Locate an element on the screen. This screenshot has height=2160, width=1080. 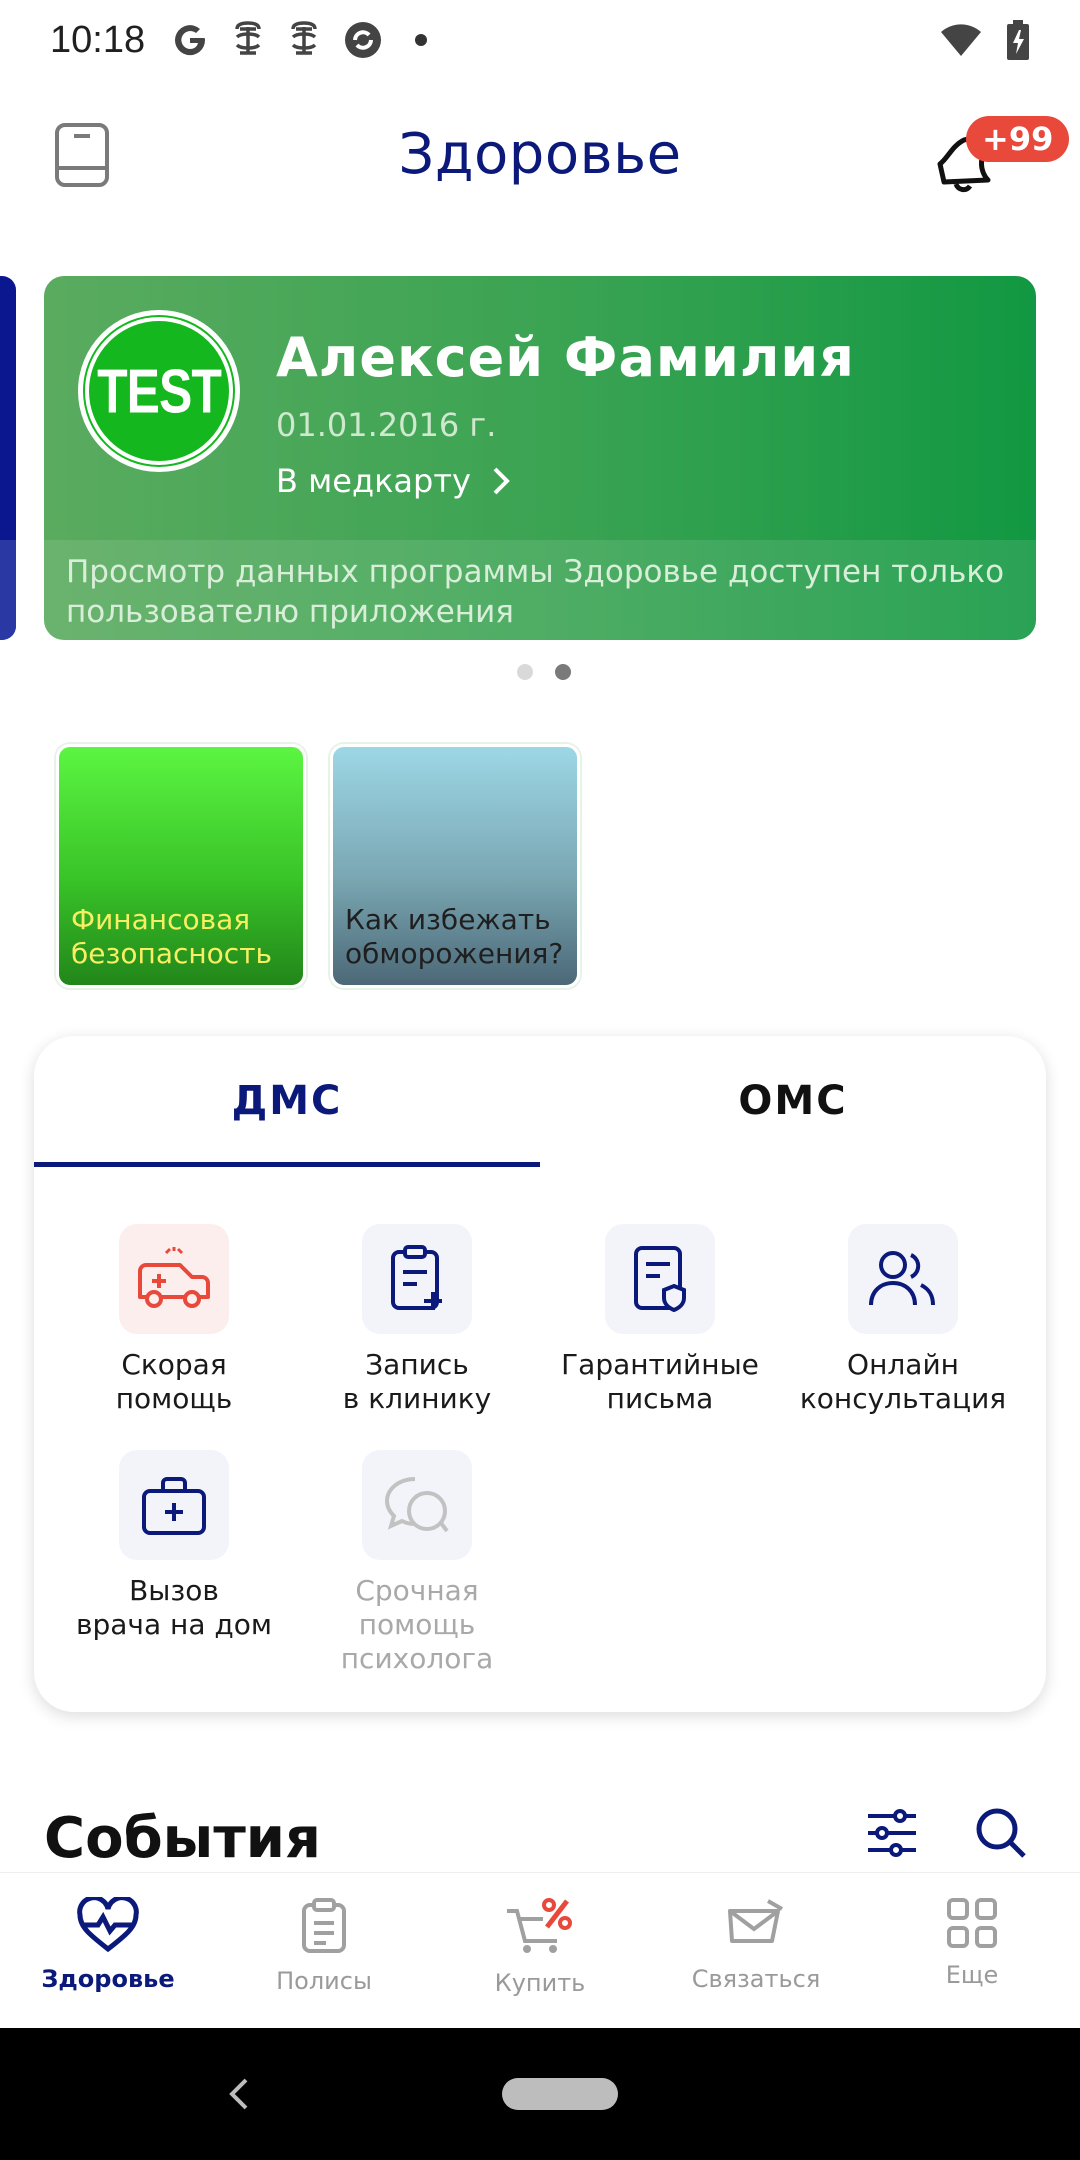
nav-contact: Связаться is located at coordinates (756, 1951).